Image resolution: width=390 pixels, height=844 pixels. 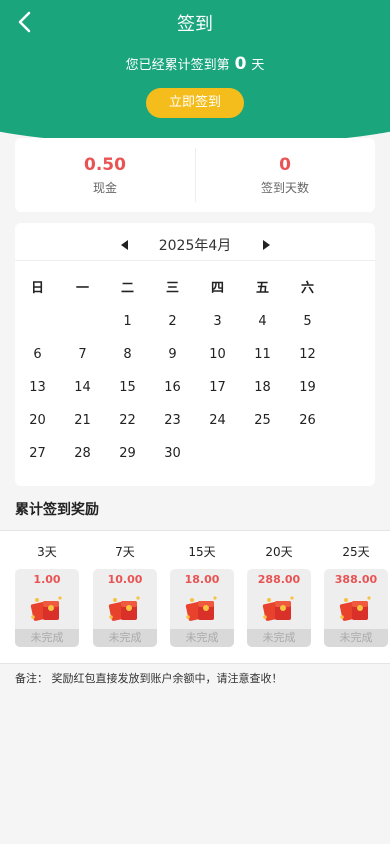 What do you see at coordinates (195, 260) in the screenshot?
I see `divider` at bounding box center [195, 260].